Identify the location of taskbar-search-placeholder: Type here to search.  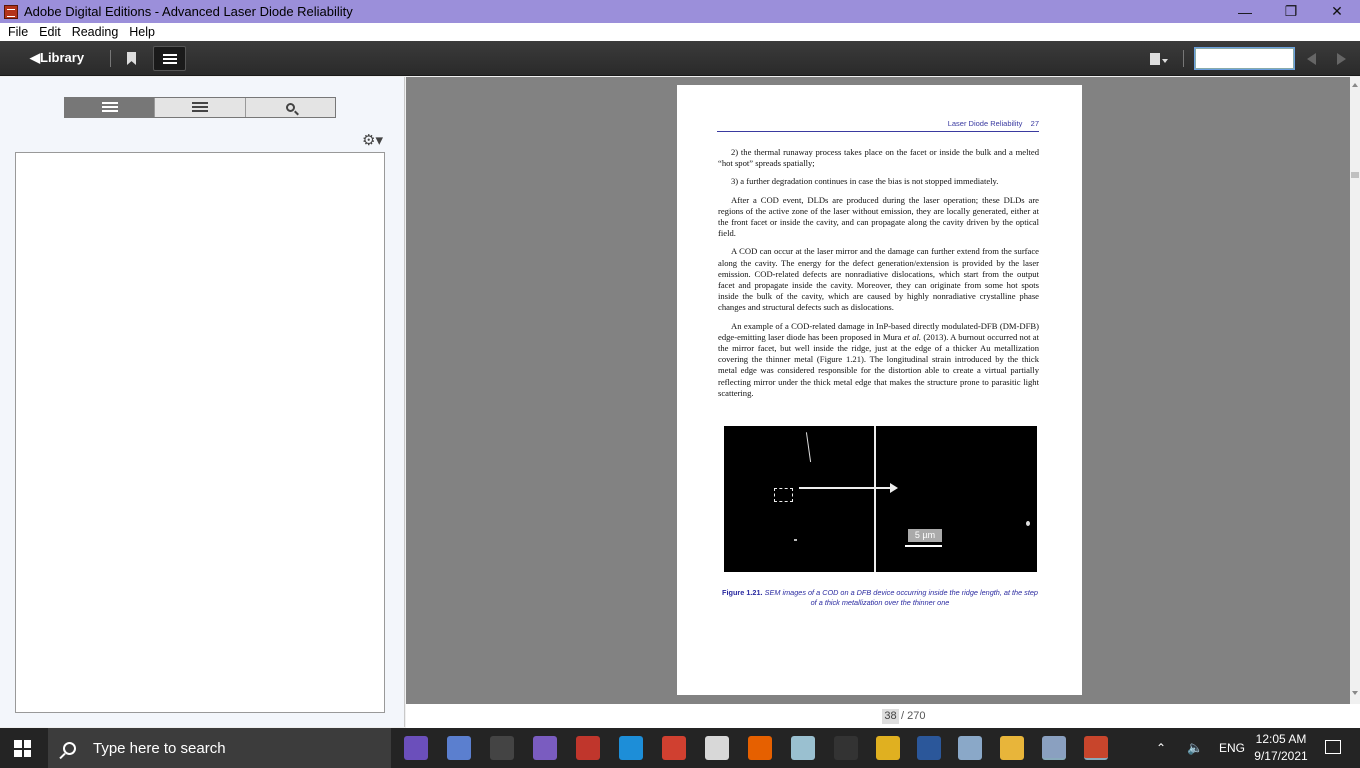
(159, 748).